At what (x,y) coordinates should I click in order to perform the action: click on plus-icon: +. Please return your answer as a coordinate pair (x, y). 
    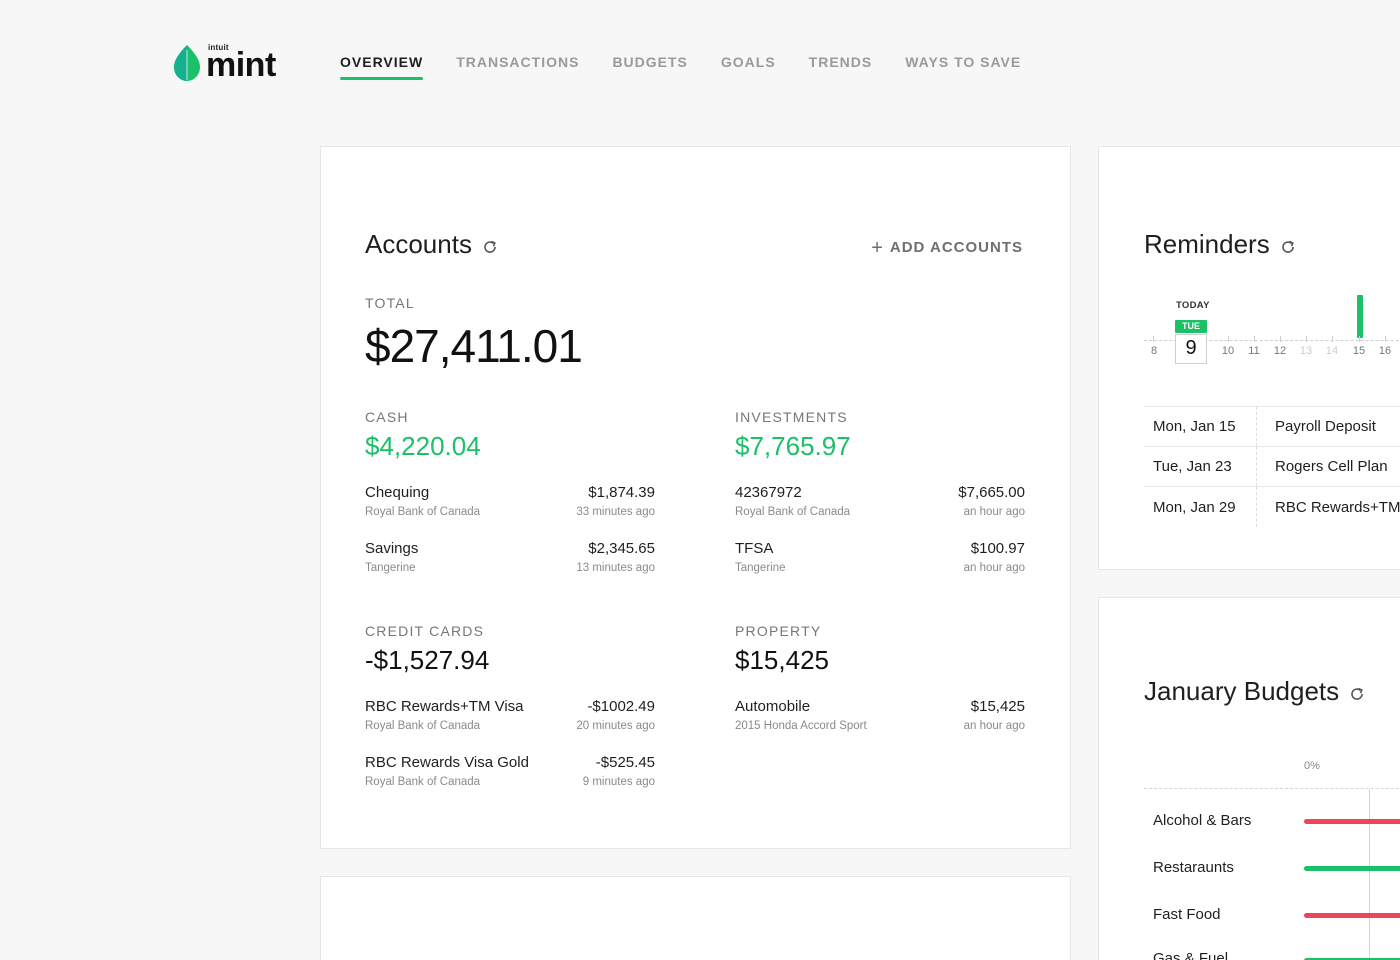
    Looking at the image, I should click on (877, 247).